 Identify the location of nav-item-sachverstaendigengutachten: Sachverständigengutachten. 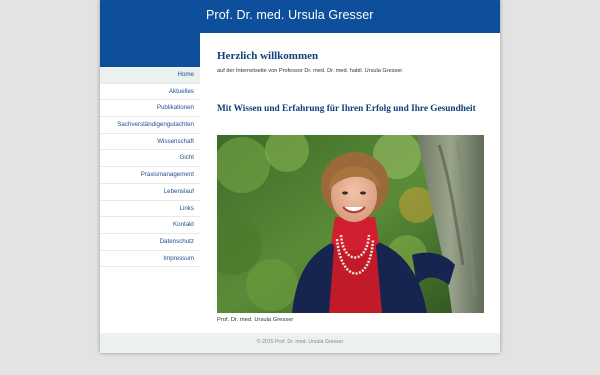
(150, 125).